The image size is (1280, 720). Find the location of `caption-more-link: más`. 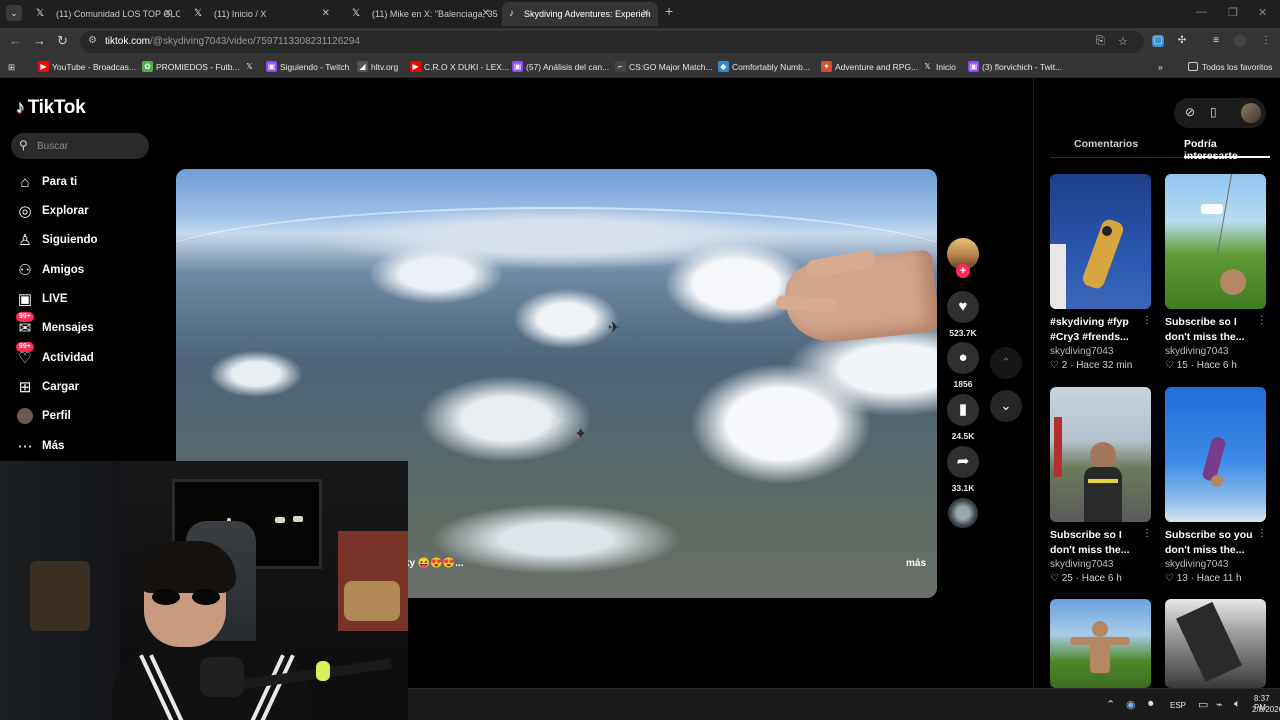

caption-more-link: más is located at coordinates (916, 563).